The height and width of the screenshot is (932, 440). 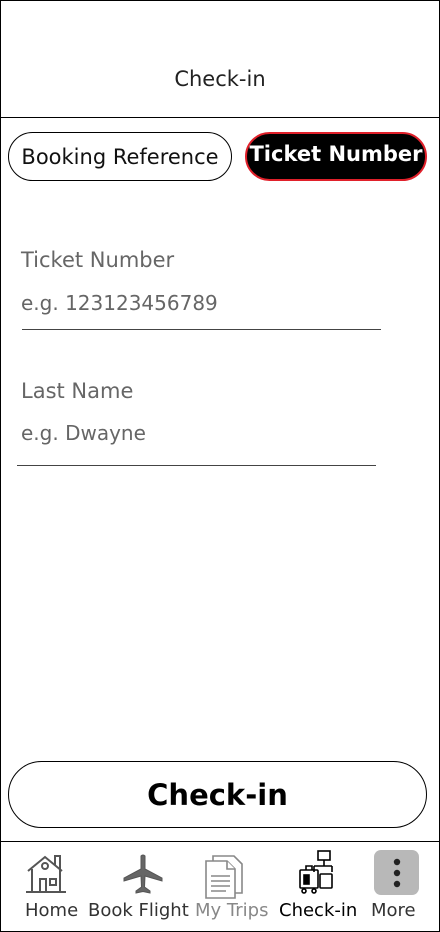 I want to click on header: Check-in, so click(x=220, y=59).